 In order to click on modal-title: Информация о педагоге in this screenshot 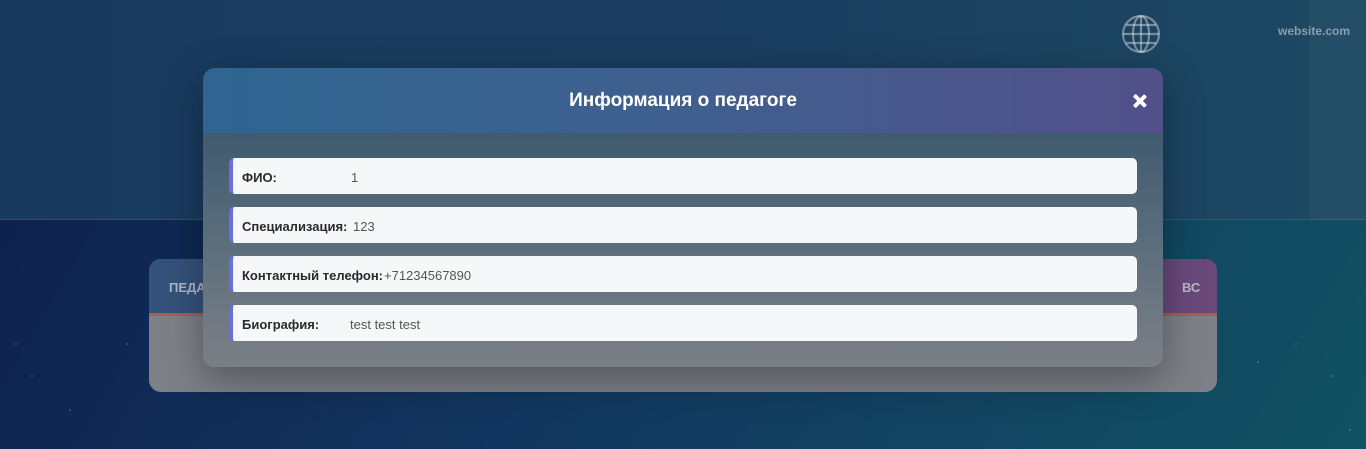, I will do `click(683, 100)`.